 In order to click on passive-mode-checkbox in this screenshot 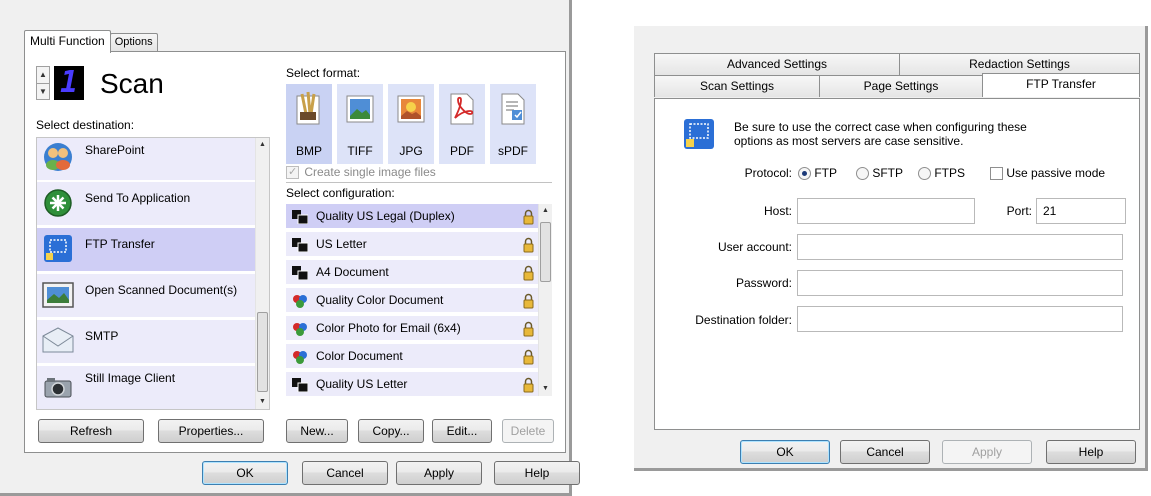, I will do `click(996, 174)`.